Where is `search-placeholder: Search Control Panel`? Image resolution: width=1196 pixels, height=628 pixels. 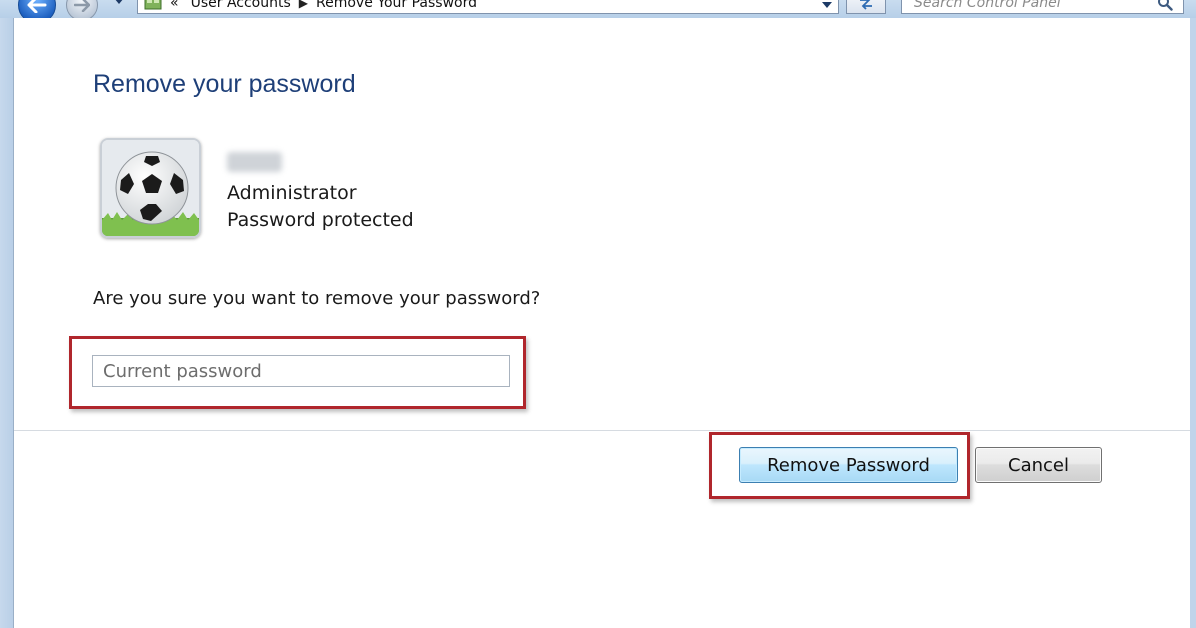
search-placeholder: Search Control Panel is located at coordinates (987, 5).